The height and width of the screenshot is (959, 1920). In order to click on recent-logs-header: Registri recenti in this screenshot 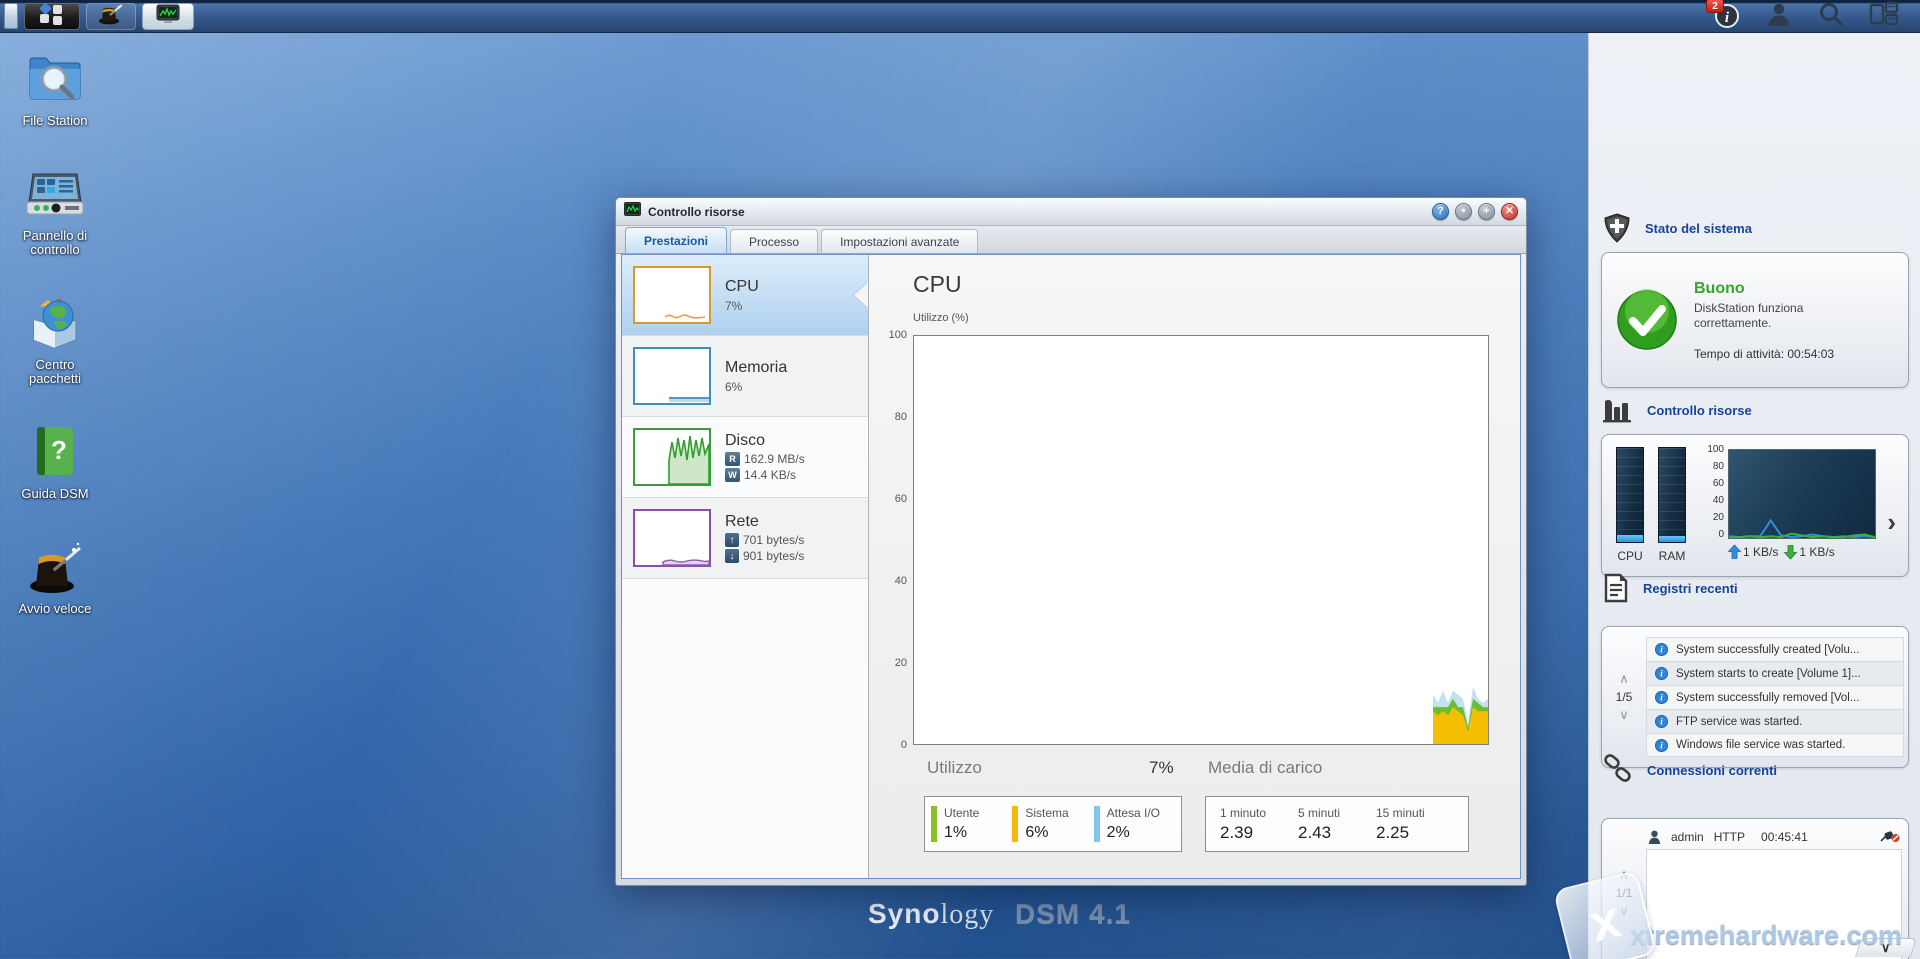, I will do `click(1670, 588)`.